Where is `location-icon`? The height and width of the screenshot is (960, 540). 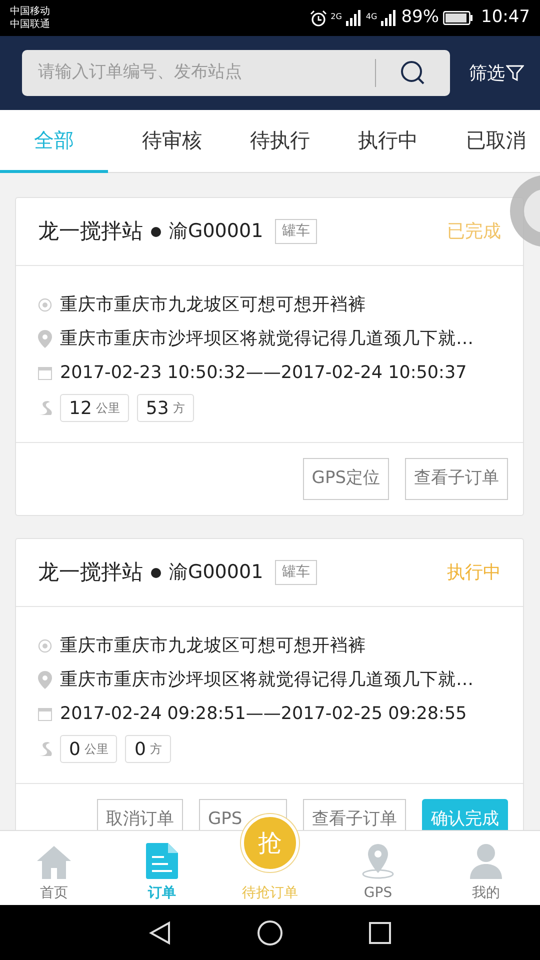 location-icon is located at coordinates (378, 861).